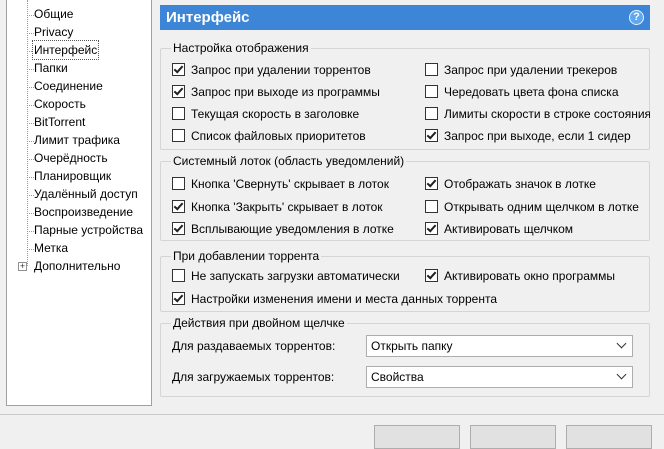  I want to click on sidebar-item-label: Папки, so click(51, 68).